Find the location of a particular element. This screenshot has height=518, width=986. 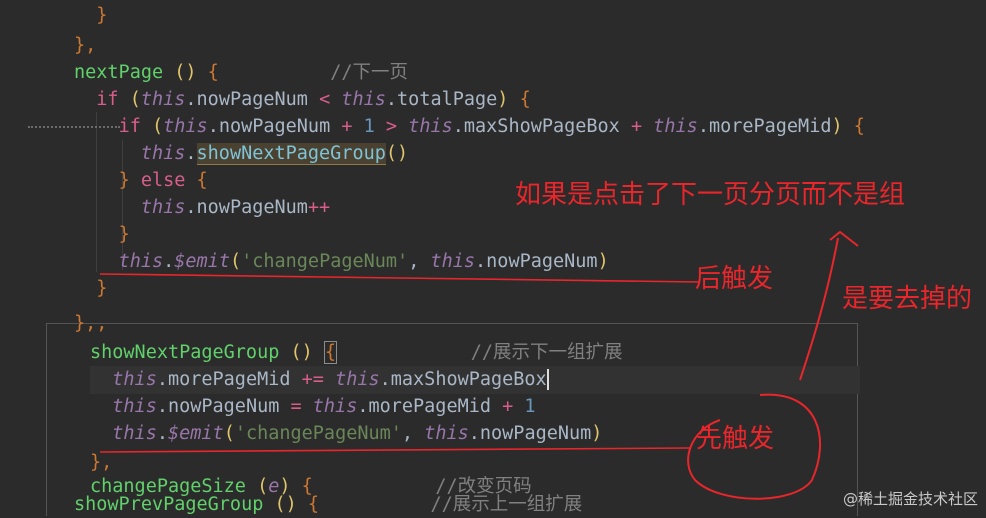

annotation-note-first: 先触发 is located at coordinates (735, 439).